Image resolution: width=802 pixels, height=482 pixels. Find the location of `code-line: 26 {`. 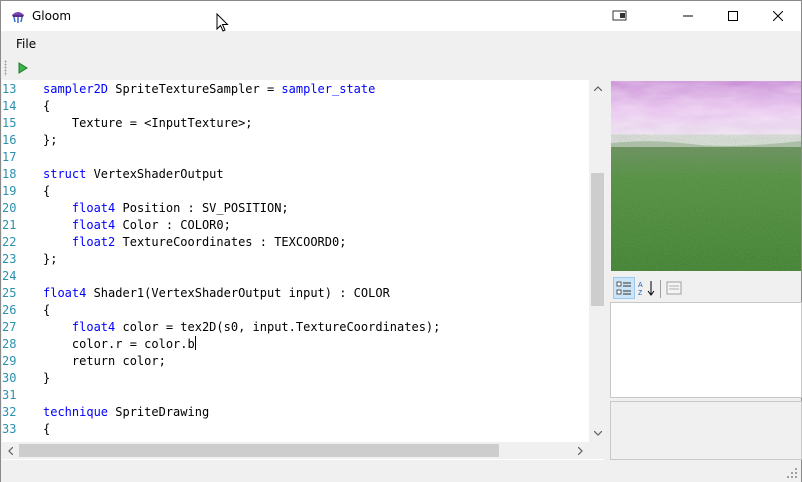

code-line: 26 { is located at coordinates (295, 310).